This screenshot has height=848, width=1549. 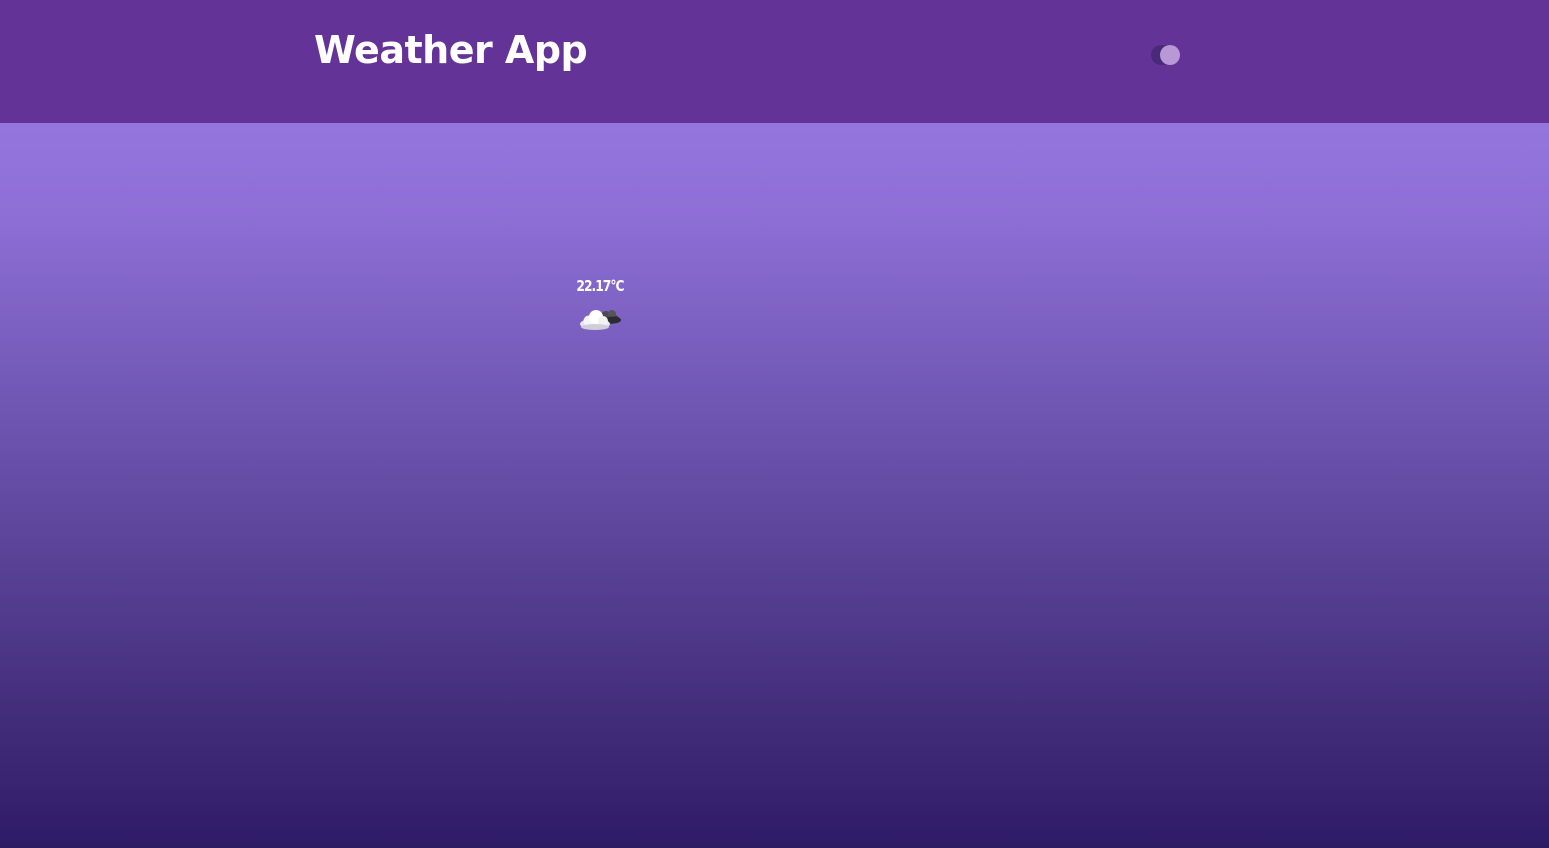 I want to click on theme-toggle, so click(x=1165, y=55).